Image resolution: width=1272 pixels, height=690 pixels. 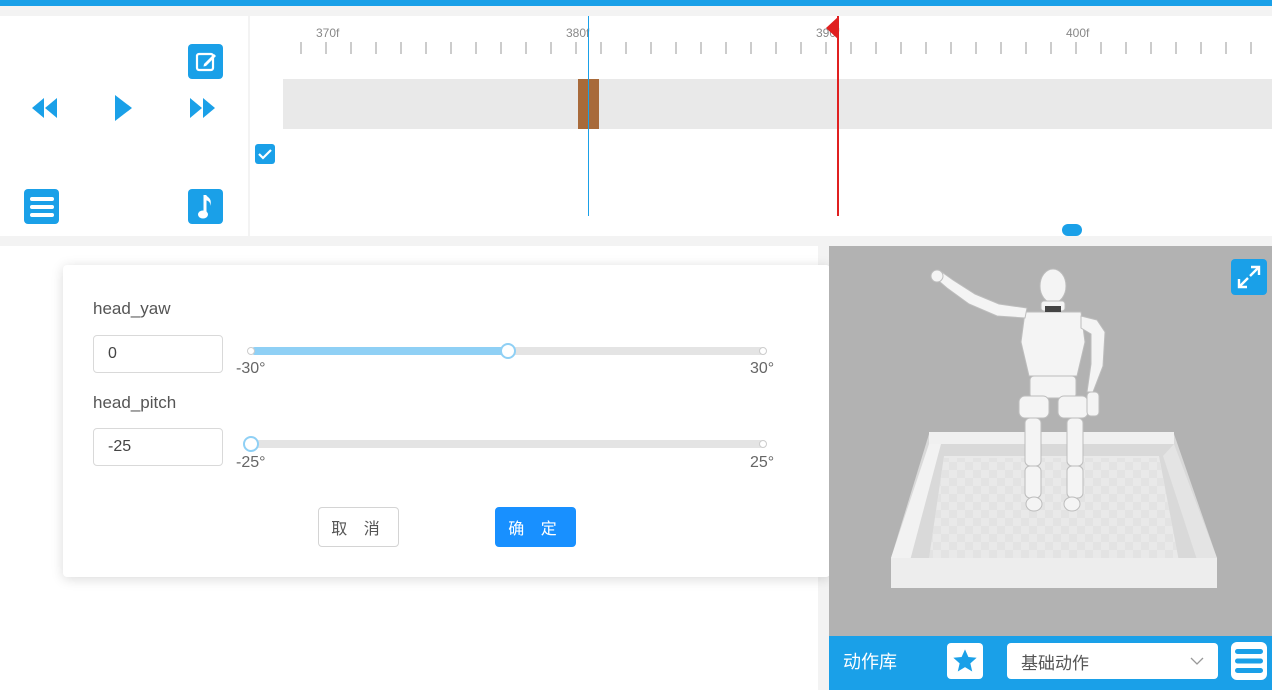 I want to click on action-category-select: 基础动作, so click(x=1112, y=661).